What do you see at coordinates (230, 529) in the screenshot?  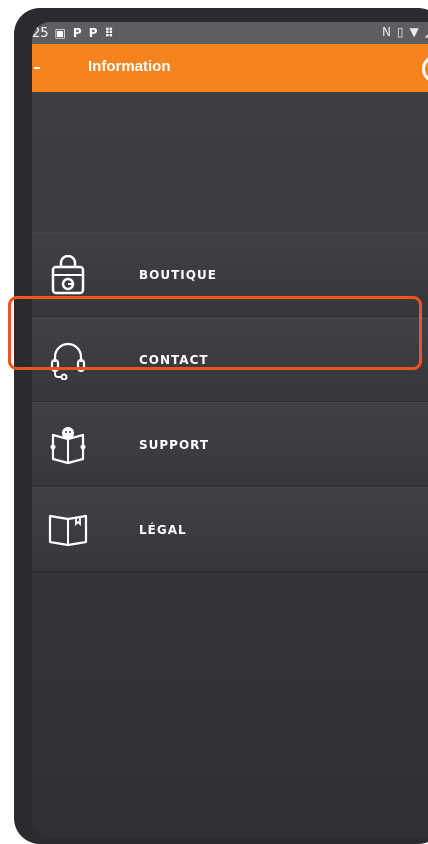 I see `menu-item-legal: LÉGAL` at bounding box center [230, 529].